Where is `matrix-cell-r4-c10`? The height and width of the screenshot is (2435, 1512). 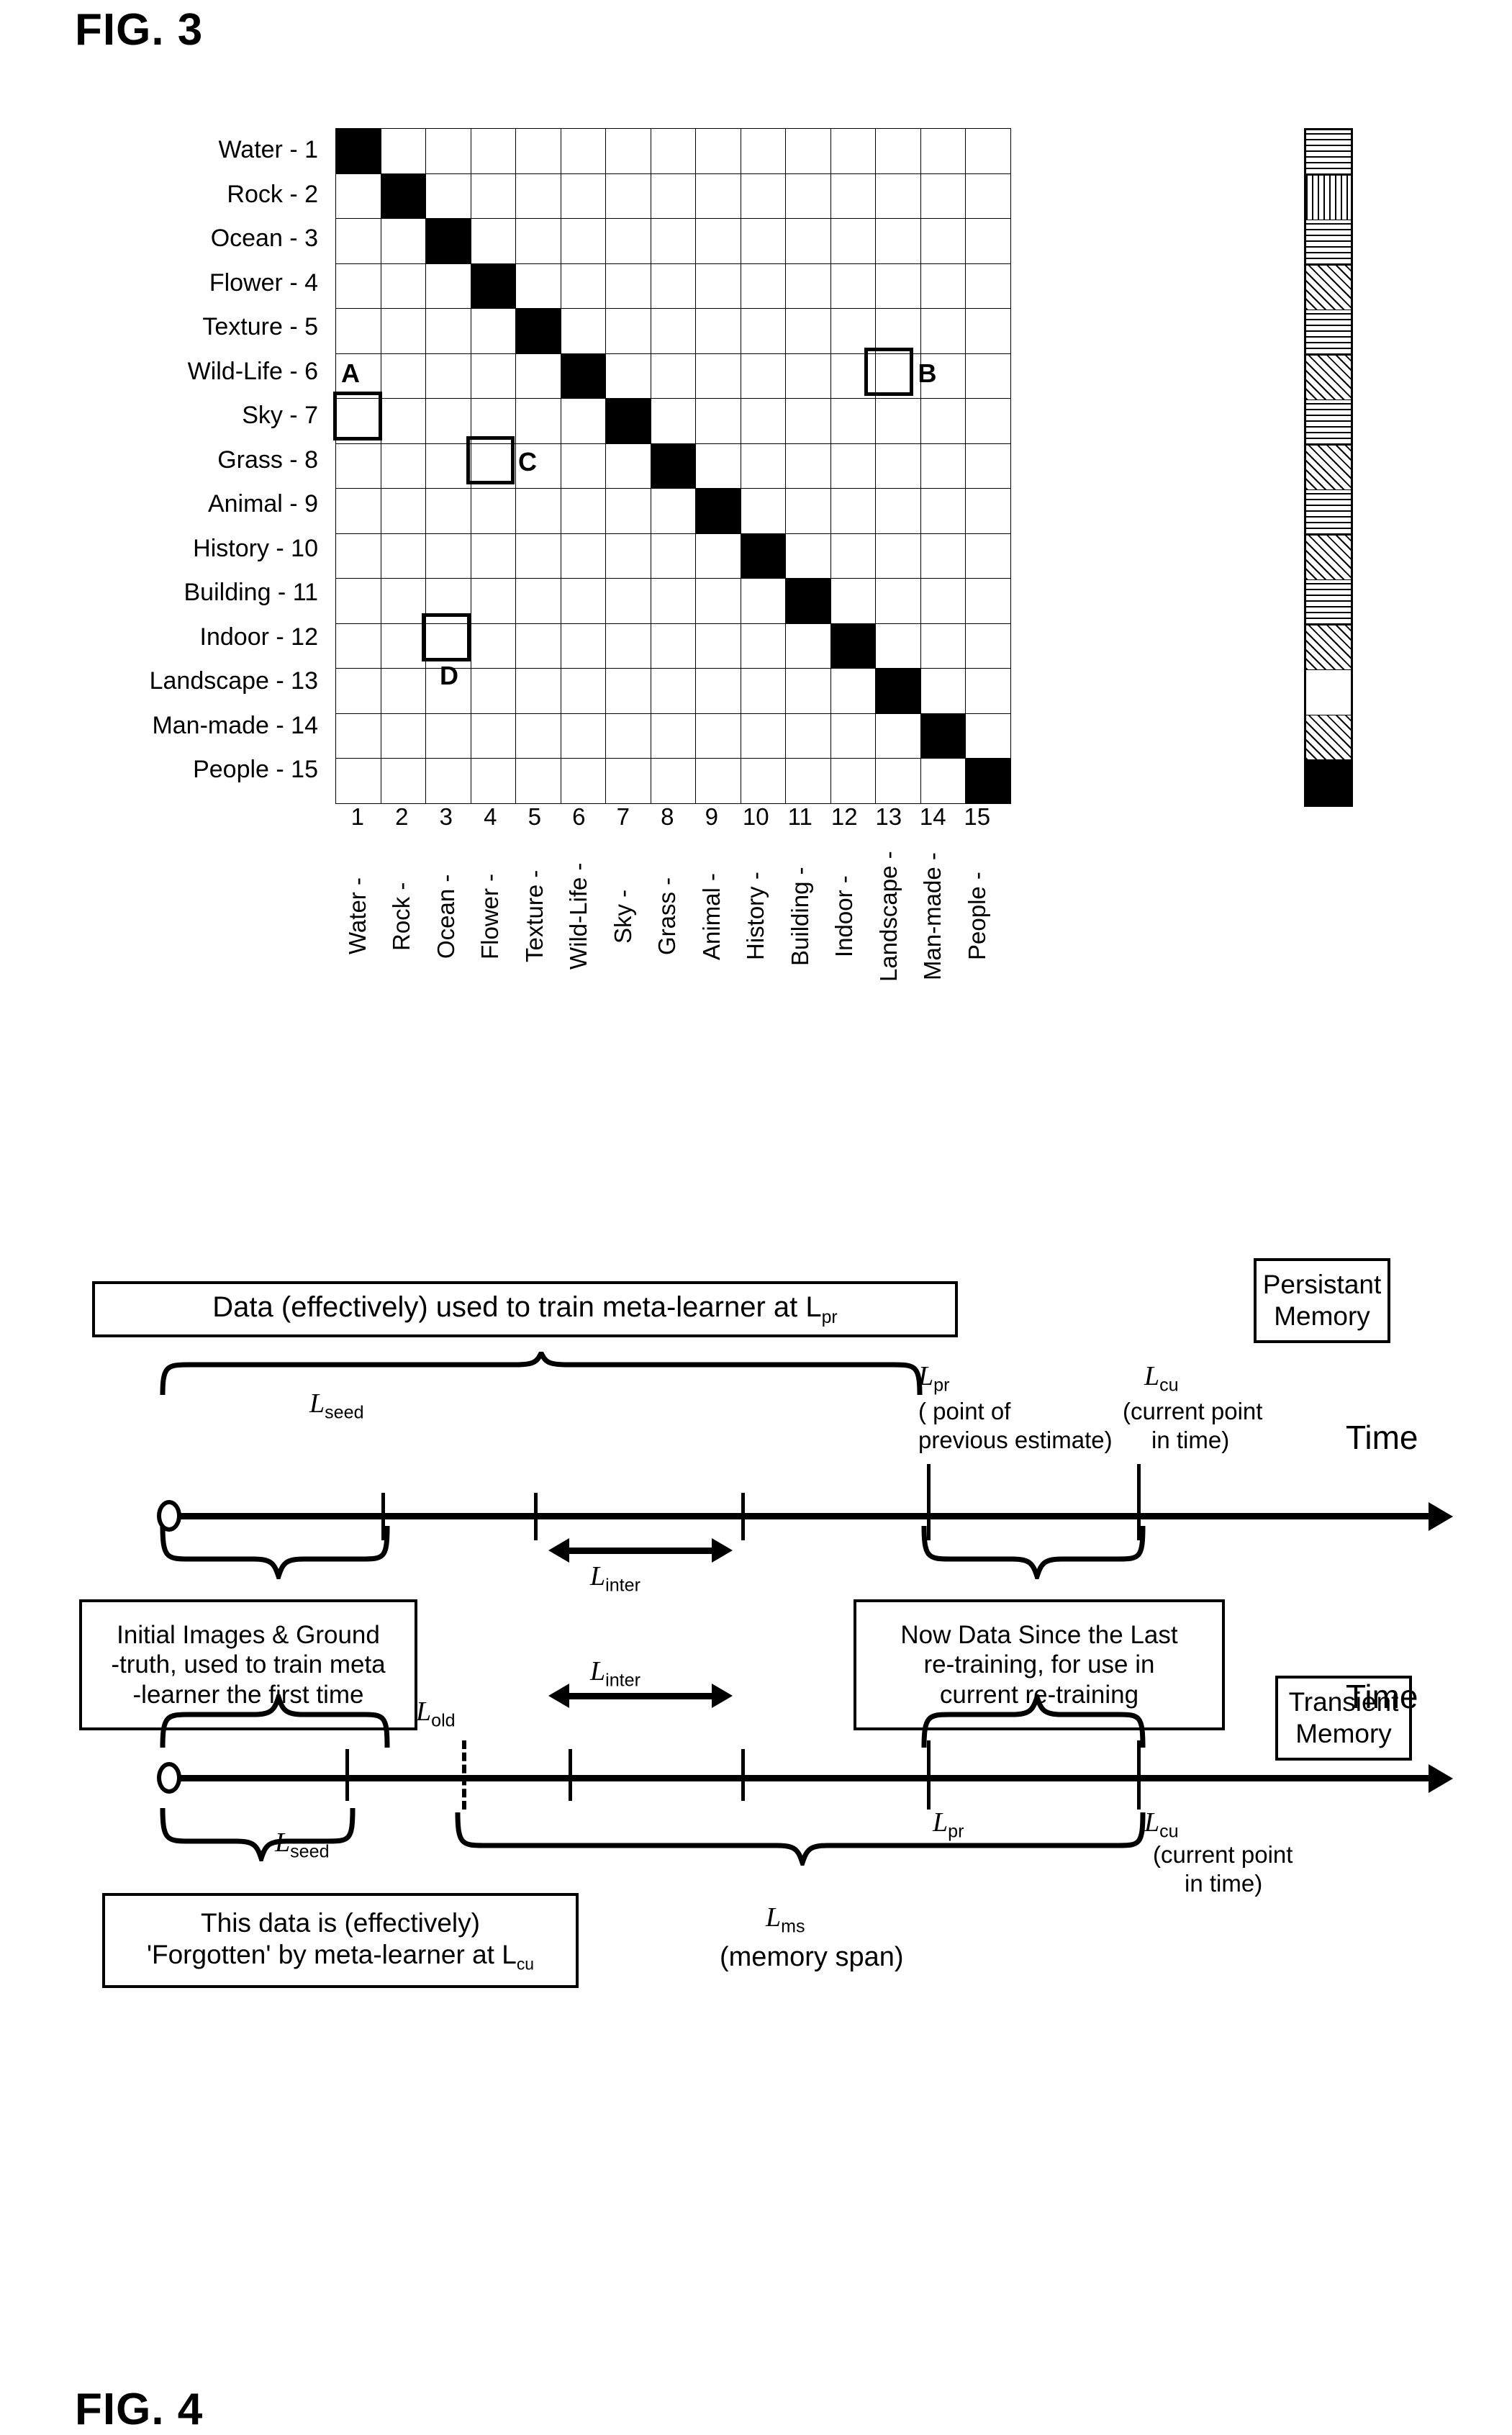 matrix-cell-r4-c10 is located at coordinates (763, 286).